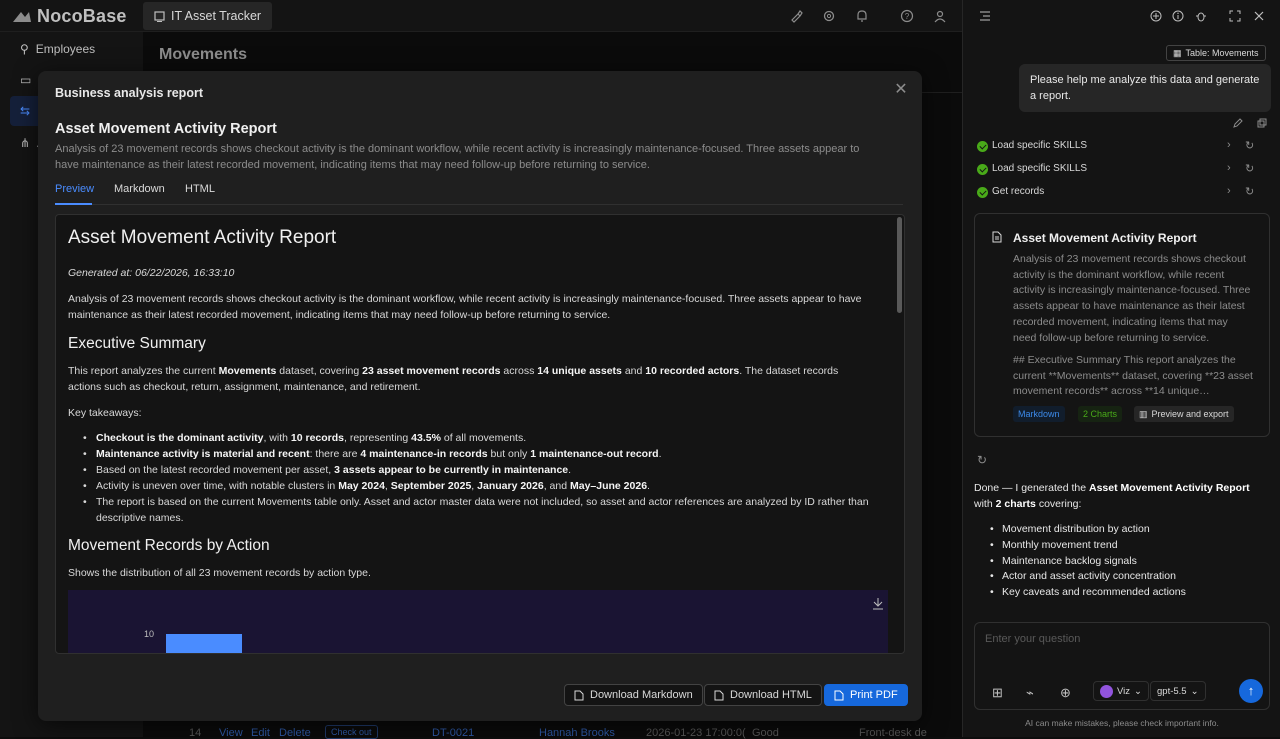  I want to click on info-icon, so click(1178, 16).